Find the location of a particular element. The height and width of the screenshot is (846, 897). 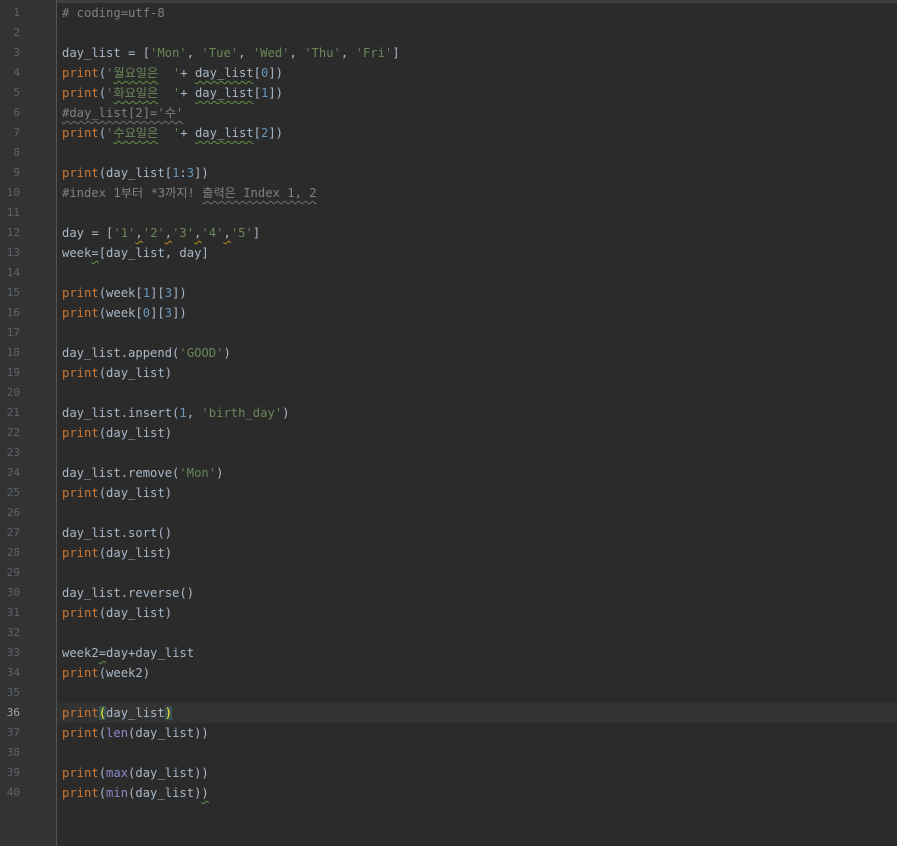

line-number: 9 is located at coordinates (10, 173).